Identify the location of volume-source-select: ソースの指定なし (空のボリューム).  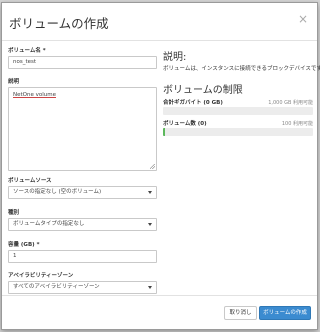
(82, 192).